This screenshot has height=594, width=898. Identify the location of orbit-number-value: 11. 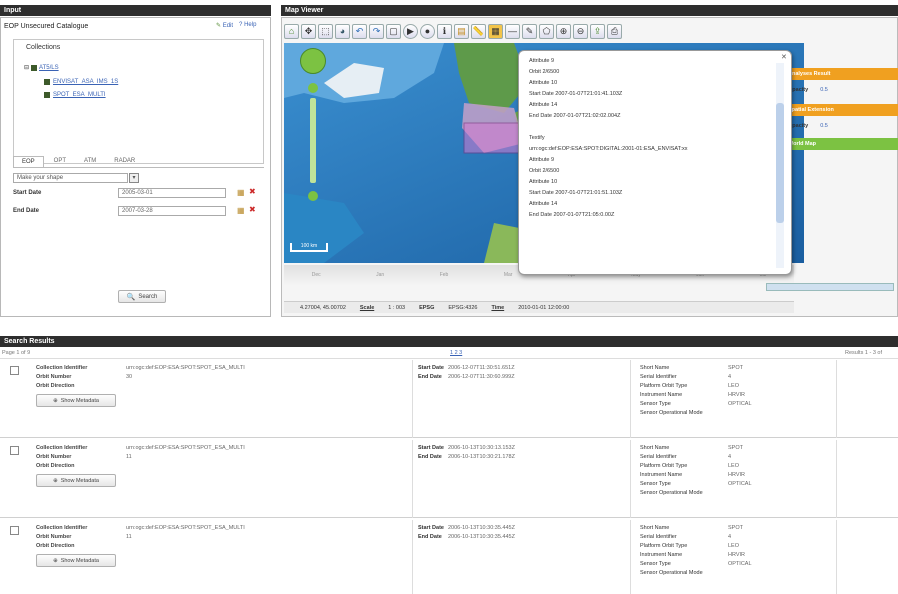
(129, 457).